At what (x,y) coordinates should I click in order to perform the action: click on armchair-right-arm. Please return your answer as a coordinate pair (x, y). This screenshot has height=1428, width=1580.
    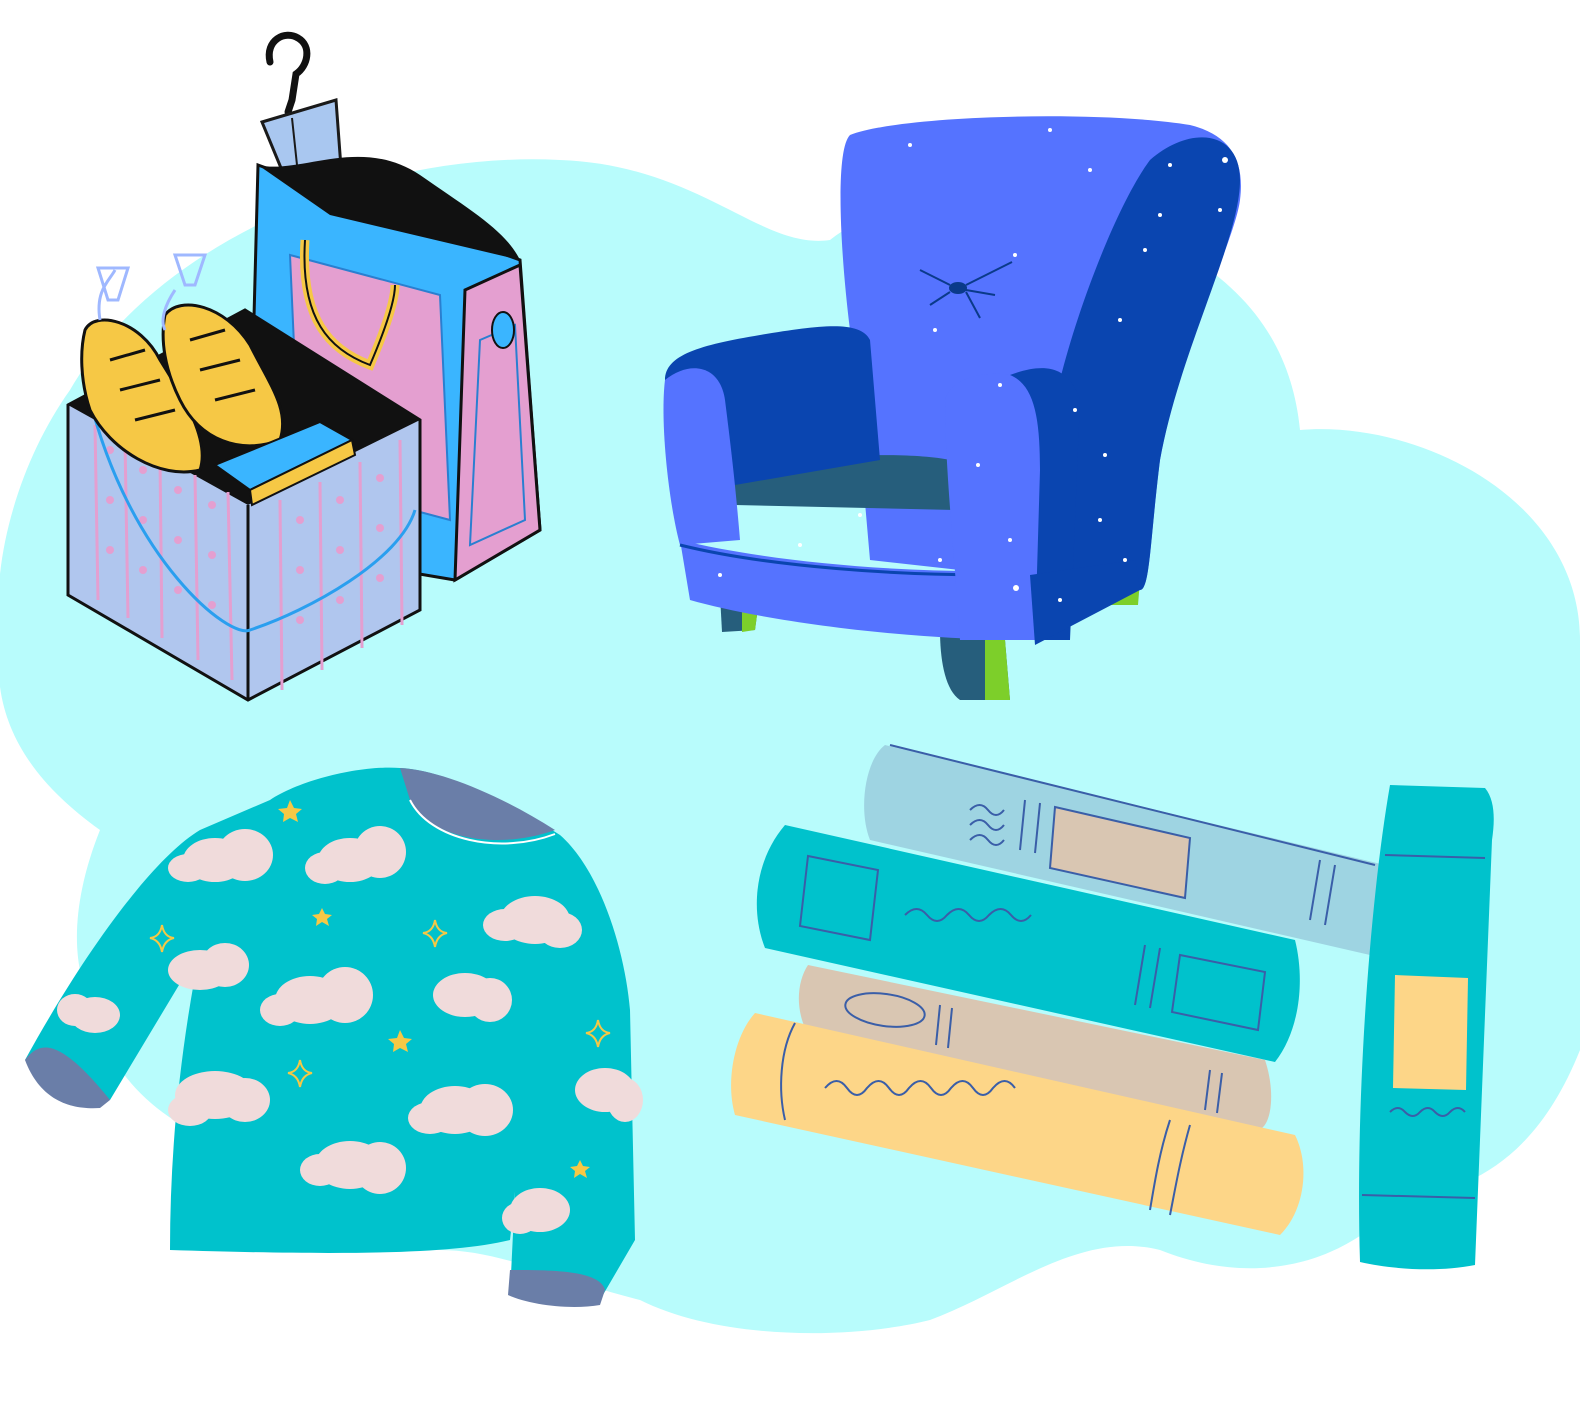
    Looking at the image, I should click on (992, 506).